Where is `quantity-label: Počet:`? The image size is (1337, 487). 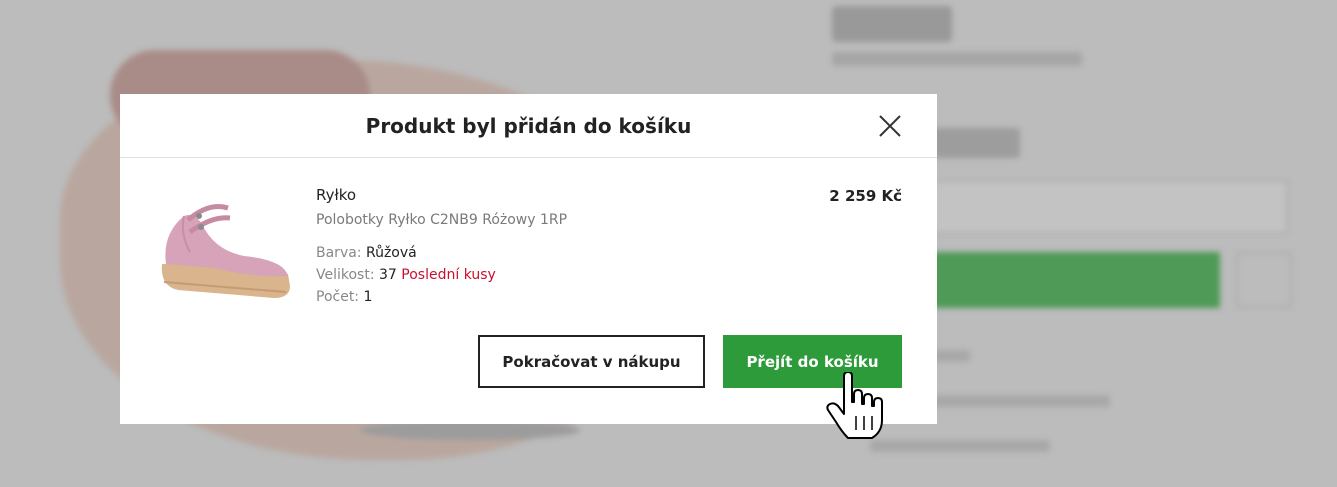
quantity-label: Počet: is located at coordinates (338, 297).